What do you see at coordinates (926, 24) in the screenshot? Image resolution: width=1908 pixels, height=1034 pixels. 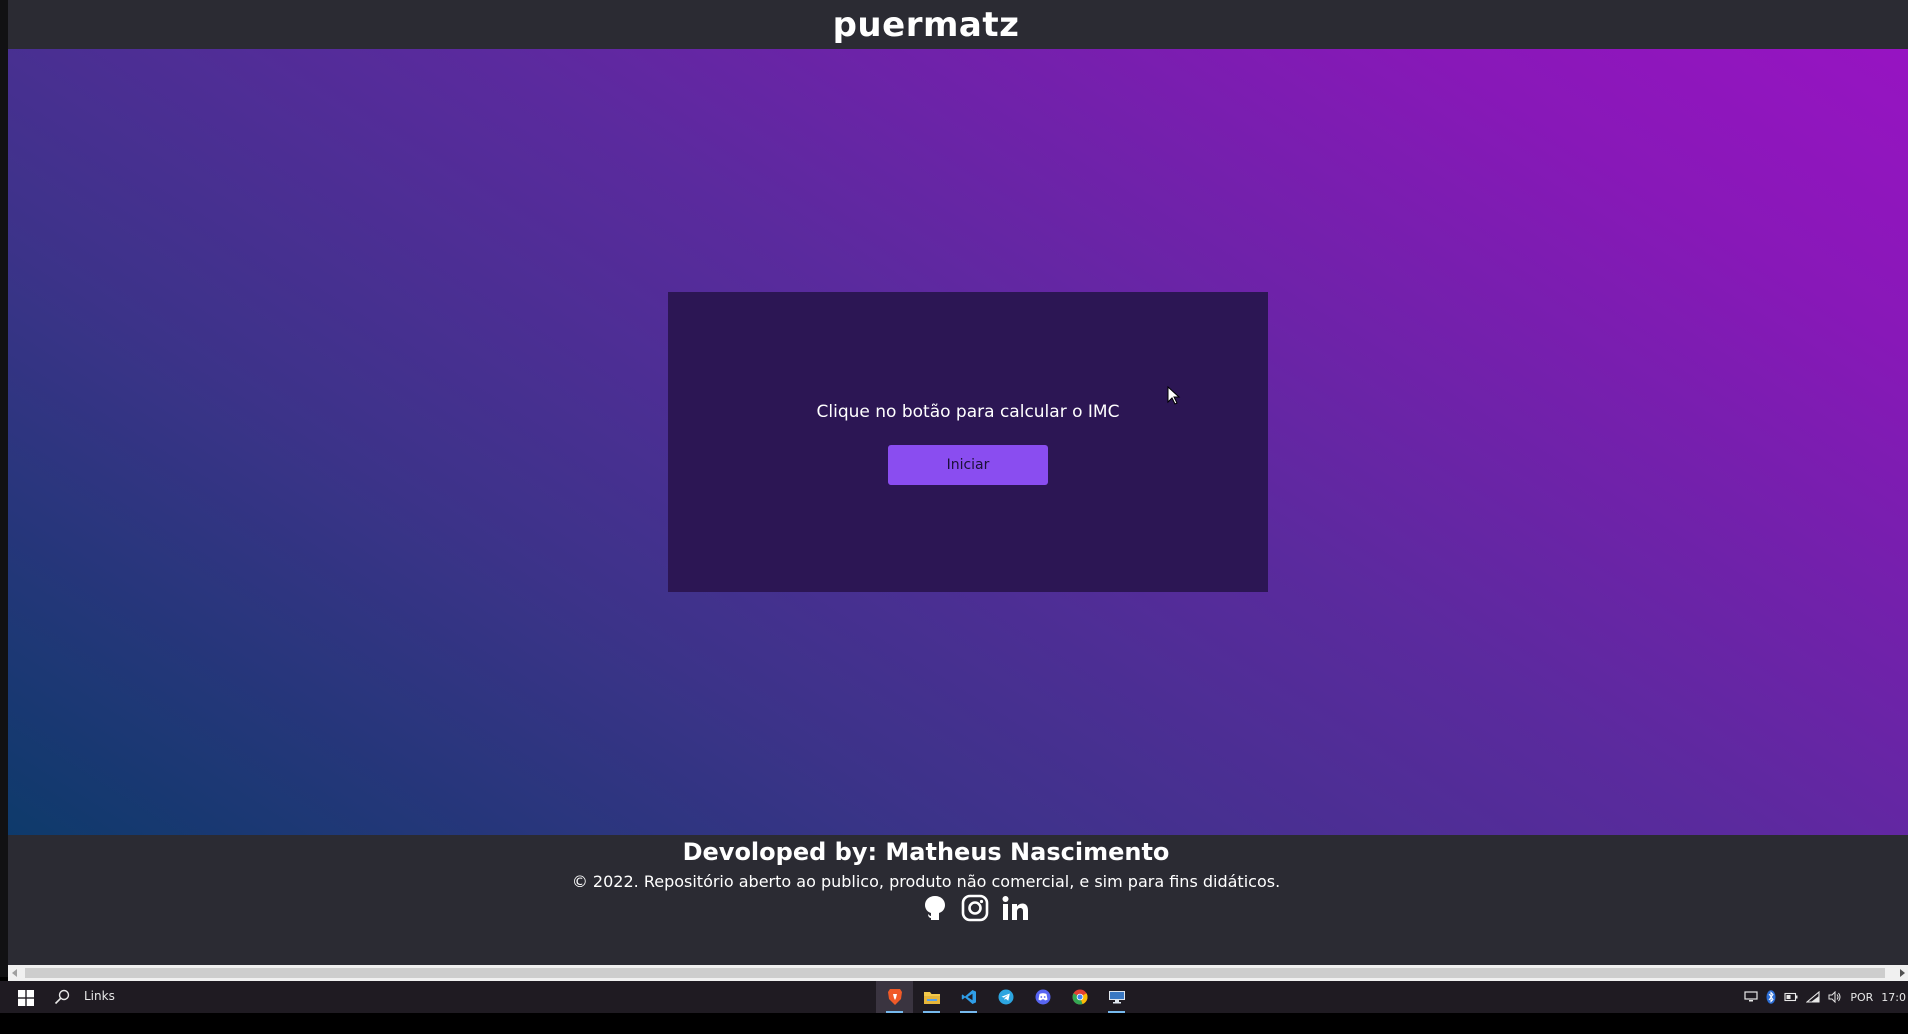 I see `site-title: puermatz` at bounding box center [926, 24].